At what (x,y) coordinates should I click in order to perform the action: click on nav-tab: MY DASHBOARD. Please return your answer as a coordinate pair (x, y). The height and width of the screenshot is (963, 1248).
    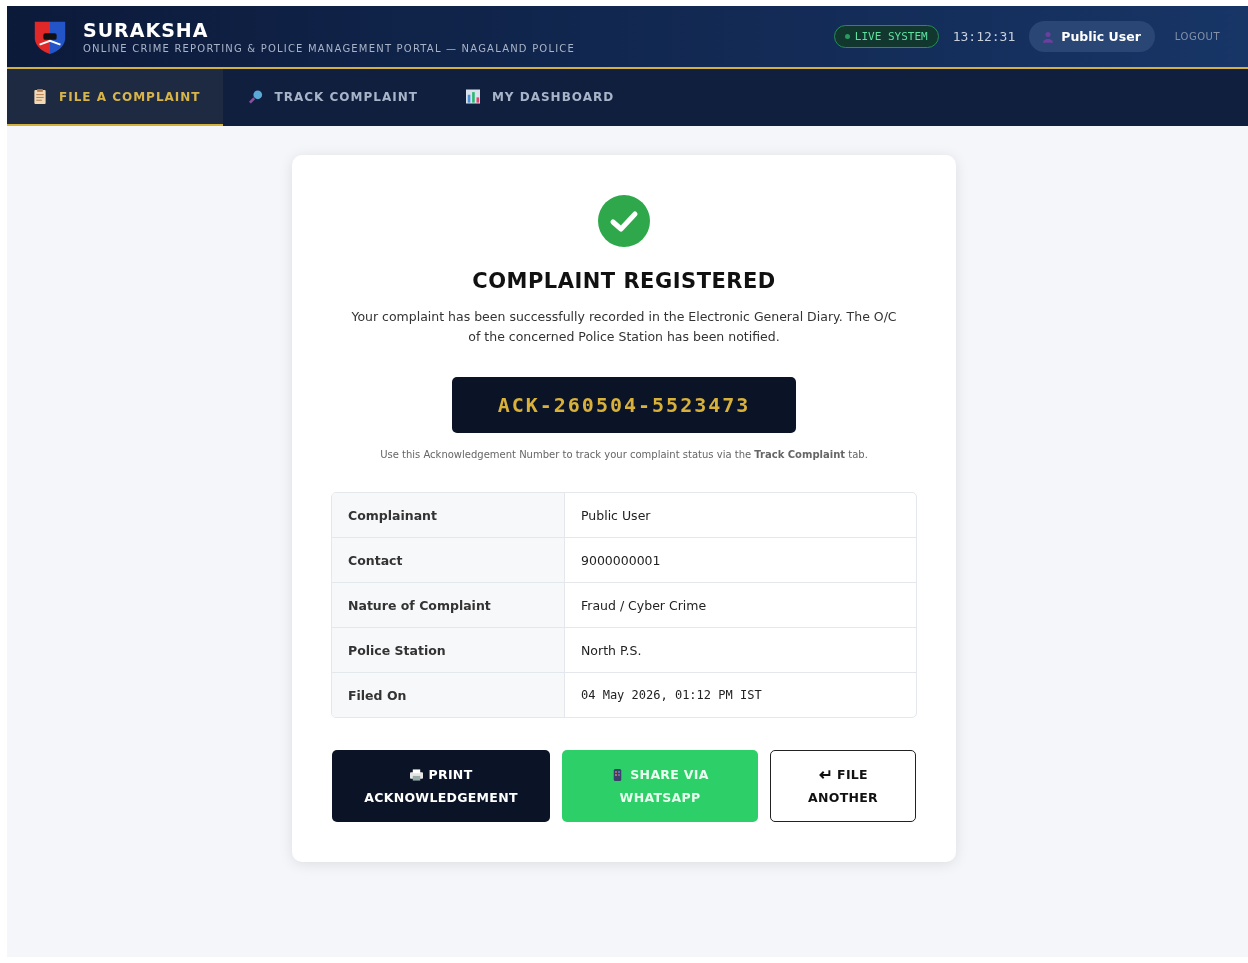
    Looking at the image, I should click on (538, 97).